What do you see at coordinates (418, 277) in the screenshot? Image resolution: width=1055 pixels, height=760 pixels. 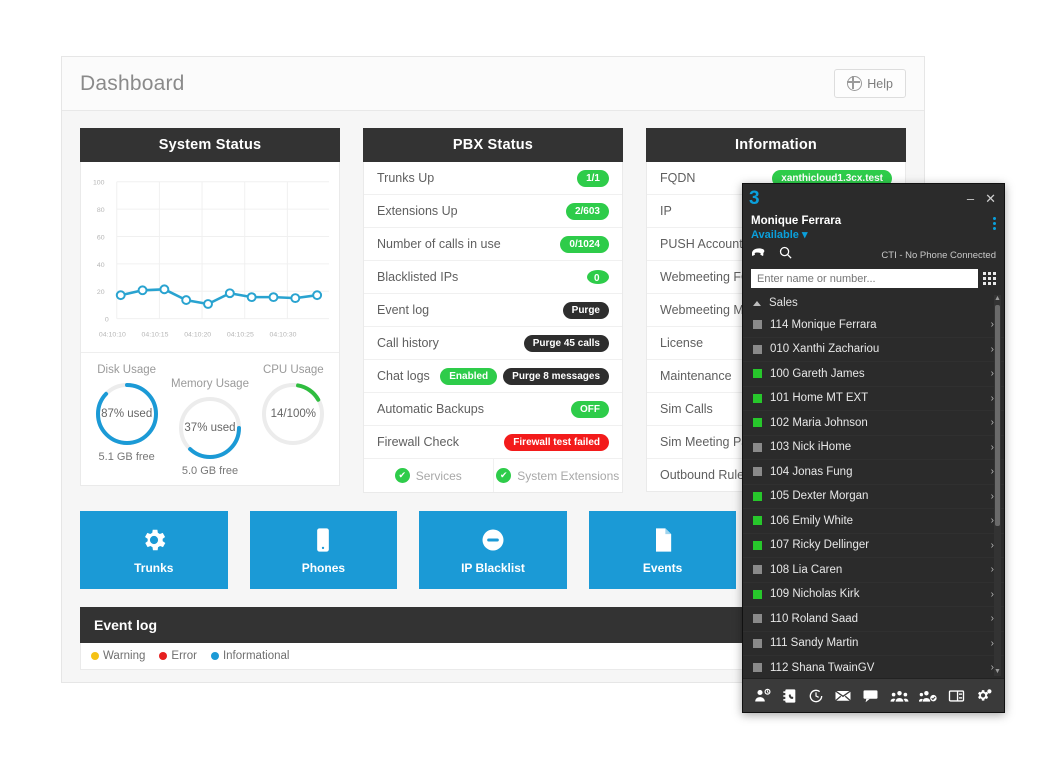 I see `pbx-row-label: Blacklisted IPs` at bounding box center [418, 277].